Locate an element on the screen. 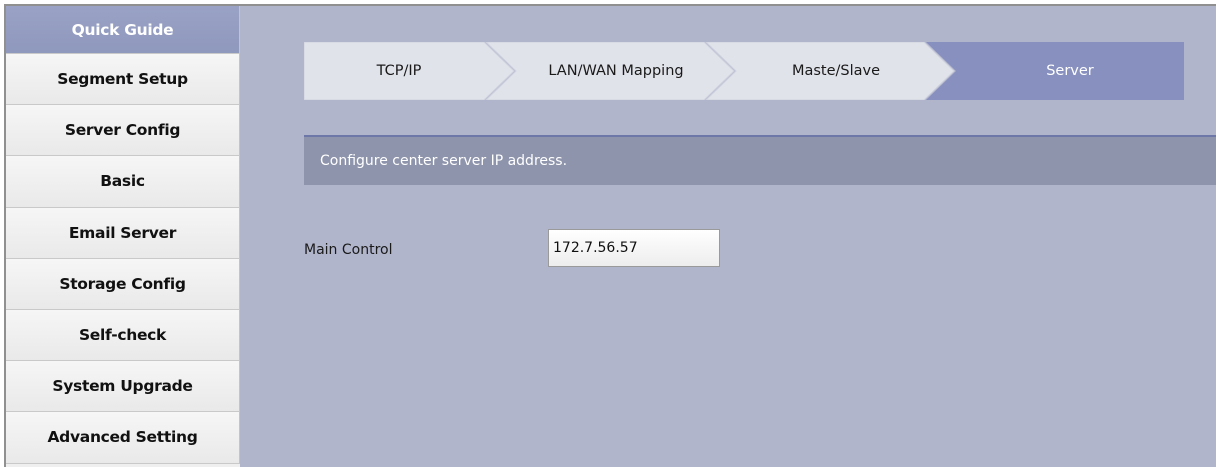 The width and height of the screenshot is (1219, 467). sidebar-item-segment-setup: Segment Setup is located at coordinates (123, 80).